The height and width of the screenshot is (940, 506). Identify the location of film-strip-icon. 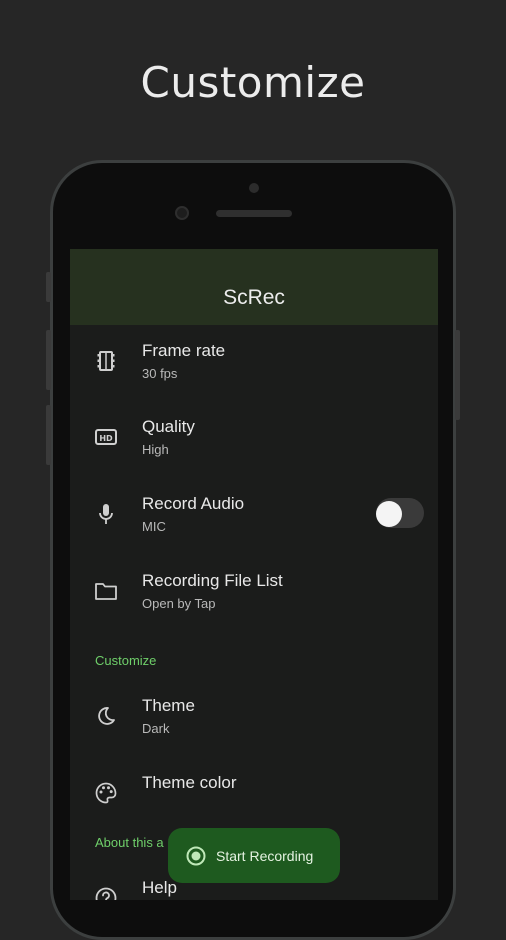
(106, 361).